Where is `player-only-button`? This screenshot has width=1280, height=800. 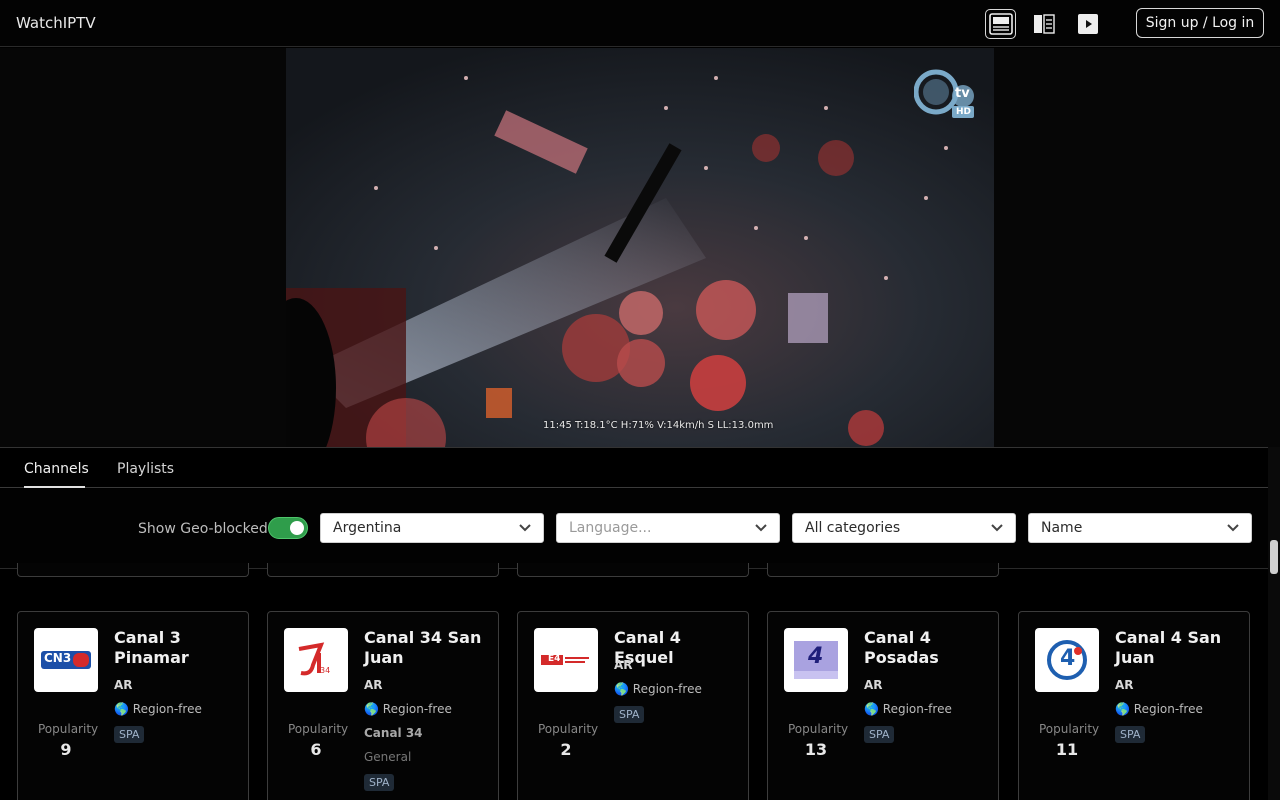 player-only-button is located at coordinates (1087, 24).